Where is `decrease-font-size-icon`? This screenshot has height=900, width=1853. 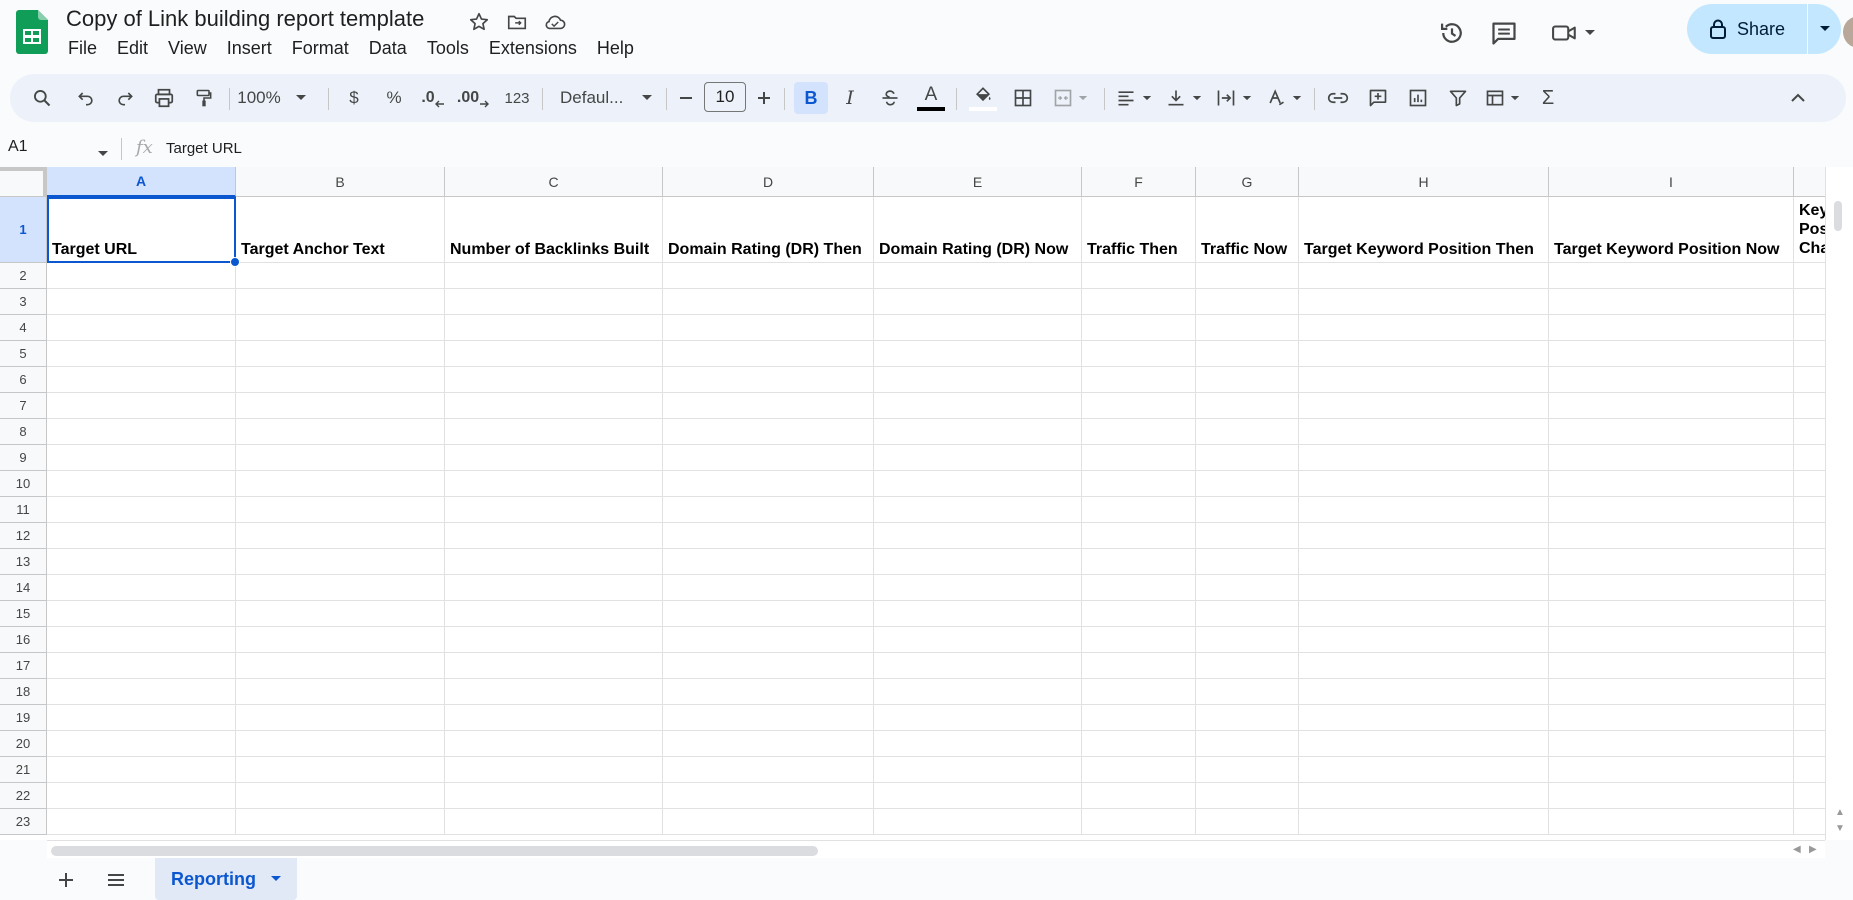
decrease-font-size-icon is located at coordinates (686, 98).